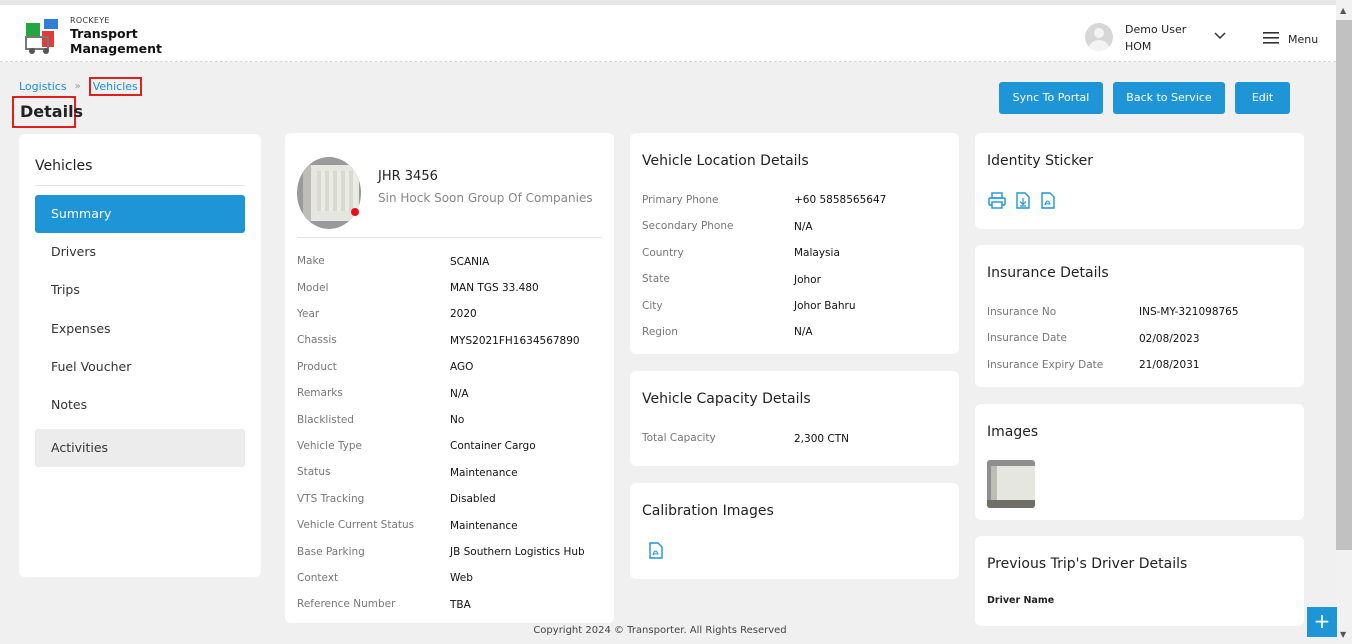  I want to click on sidebar-item-drivers: Drivers, so click(140, 252).